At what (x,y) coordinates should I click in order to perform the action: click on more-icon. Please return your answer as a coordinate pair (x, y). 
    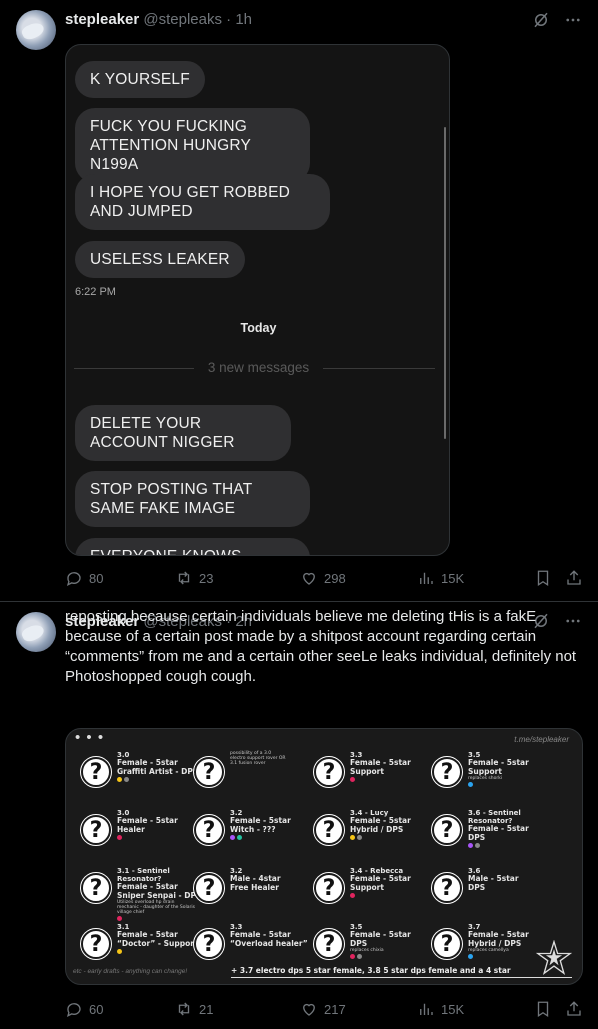
    Looking at the image, I should click on (573, 20).